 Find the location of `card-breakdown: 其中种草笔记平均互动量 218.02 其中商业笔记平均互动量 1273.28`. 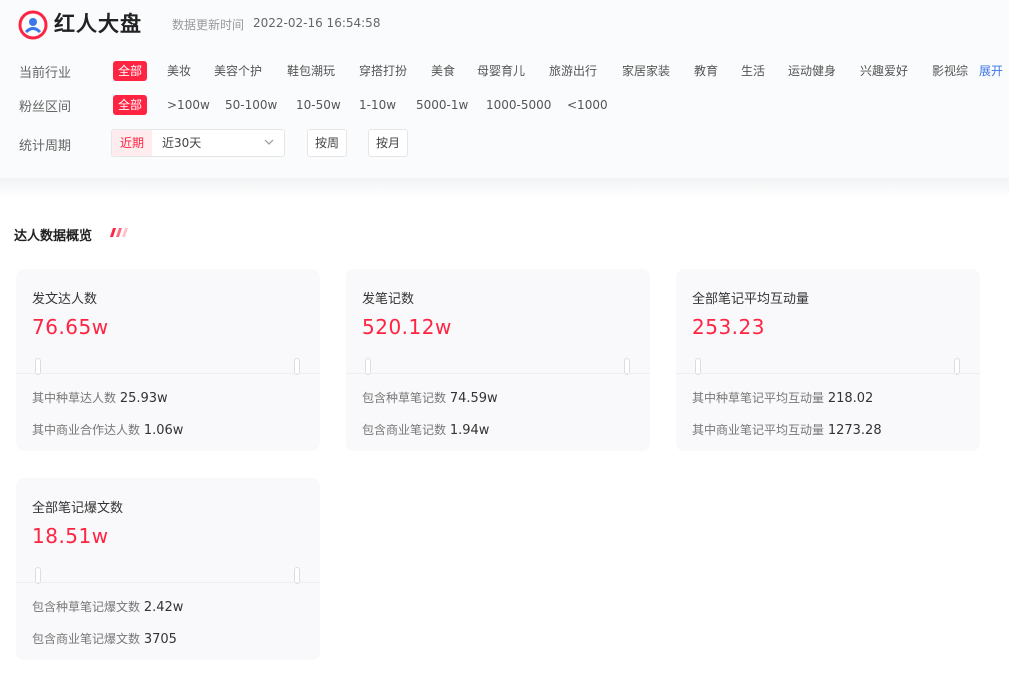

card-breakdown: 其中种草笔记平均互动量 218.02 其中商业笔记平均互动量 1273.28 is located at coordinates (828, 412).